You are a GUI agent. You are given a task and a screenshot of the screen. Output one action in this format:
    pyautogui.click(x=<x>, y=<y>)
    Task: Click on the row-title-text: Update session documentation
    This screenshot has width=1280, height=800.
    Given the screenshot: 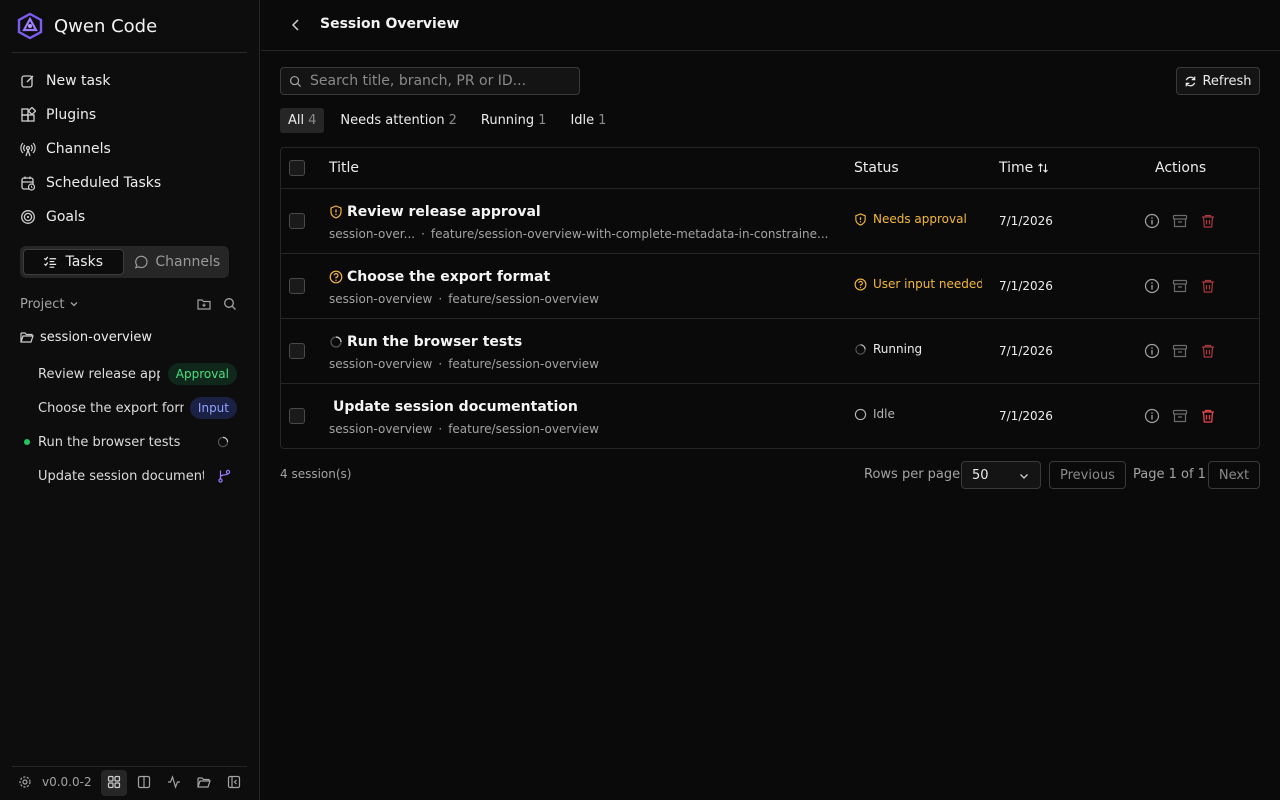 What is the action you would take?
    pyautogui.click(x=455, y=407)
    